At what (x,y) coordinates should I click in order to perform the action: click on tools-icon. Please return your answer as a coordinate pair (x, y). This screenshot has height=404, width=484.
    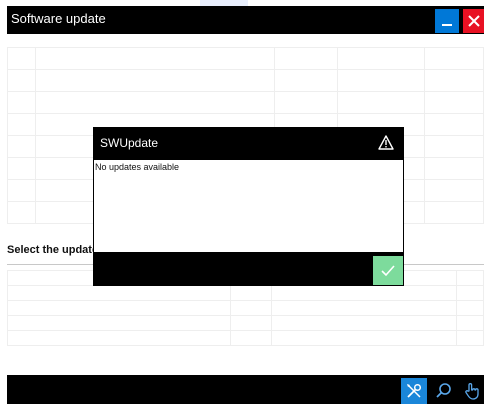
    Looking at the image, I should click on (414, 390).